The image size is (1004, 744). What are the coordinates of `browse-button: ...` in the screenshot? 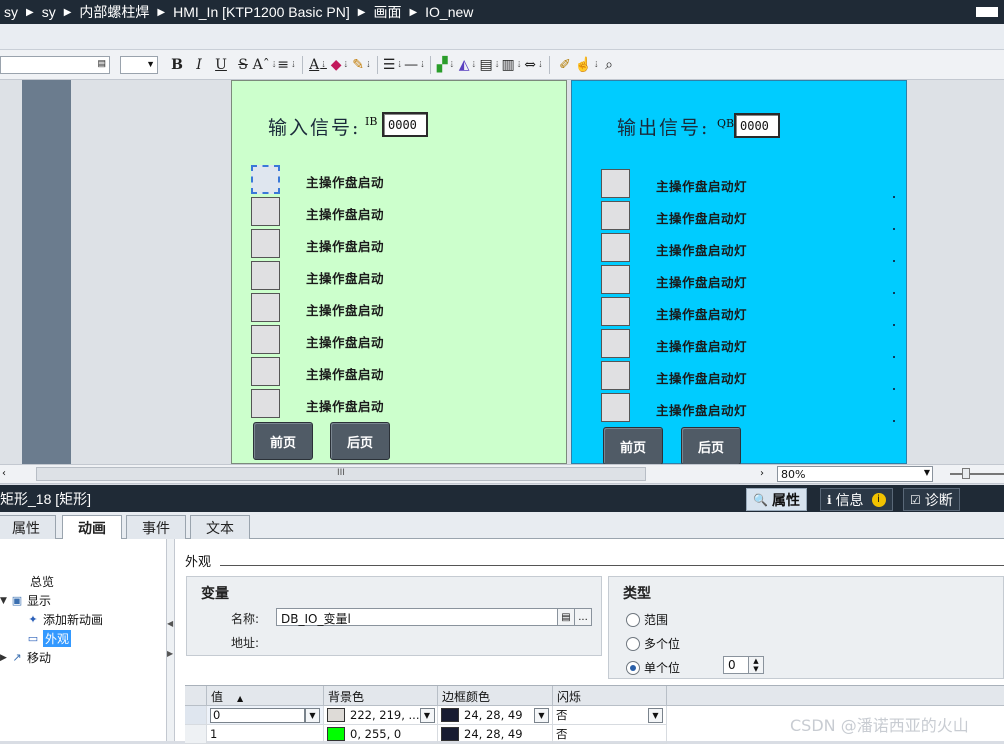 It's located at (583, 617).